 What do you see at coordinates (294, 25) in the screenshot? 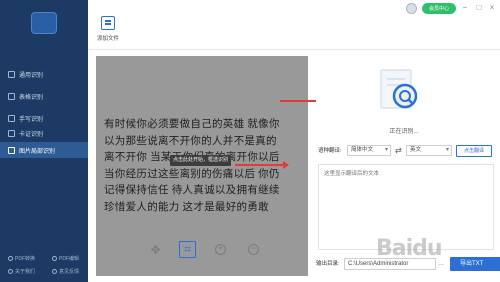
I see `toolbar: 添加文件 会员中心 − □ ×` at bounding box center [294, 25].